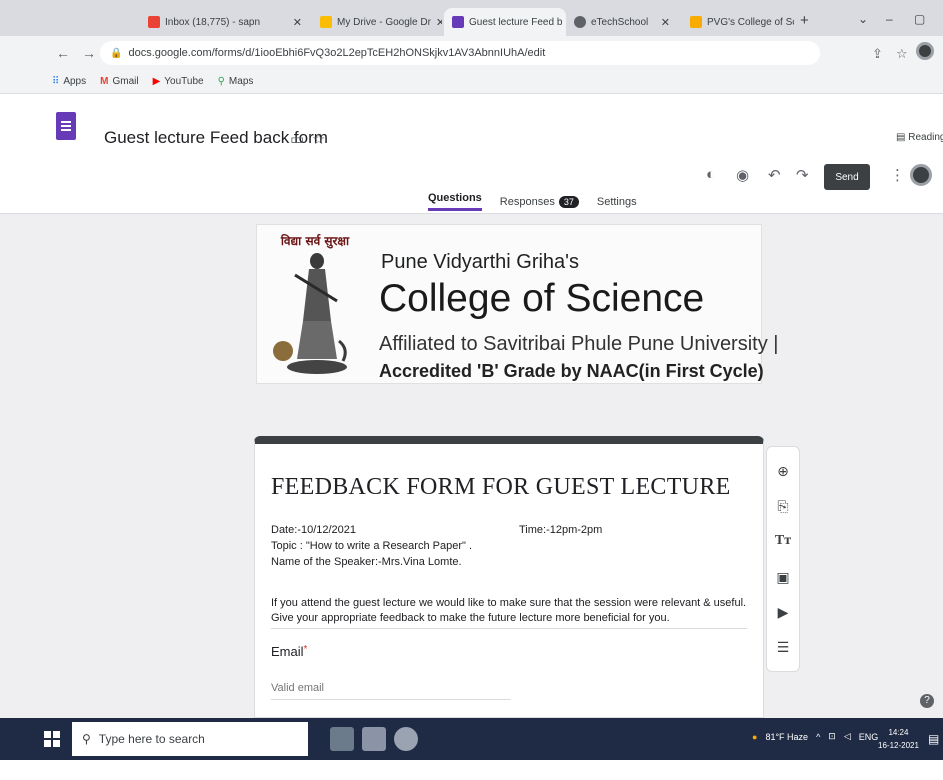 This screenshot has height=780, width=943. Describe the element at coordinates (869, 737) in the screenshot. I see `language-indicator: ENG` at that location.